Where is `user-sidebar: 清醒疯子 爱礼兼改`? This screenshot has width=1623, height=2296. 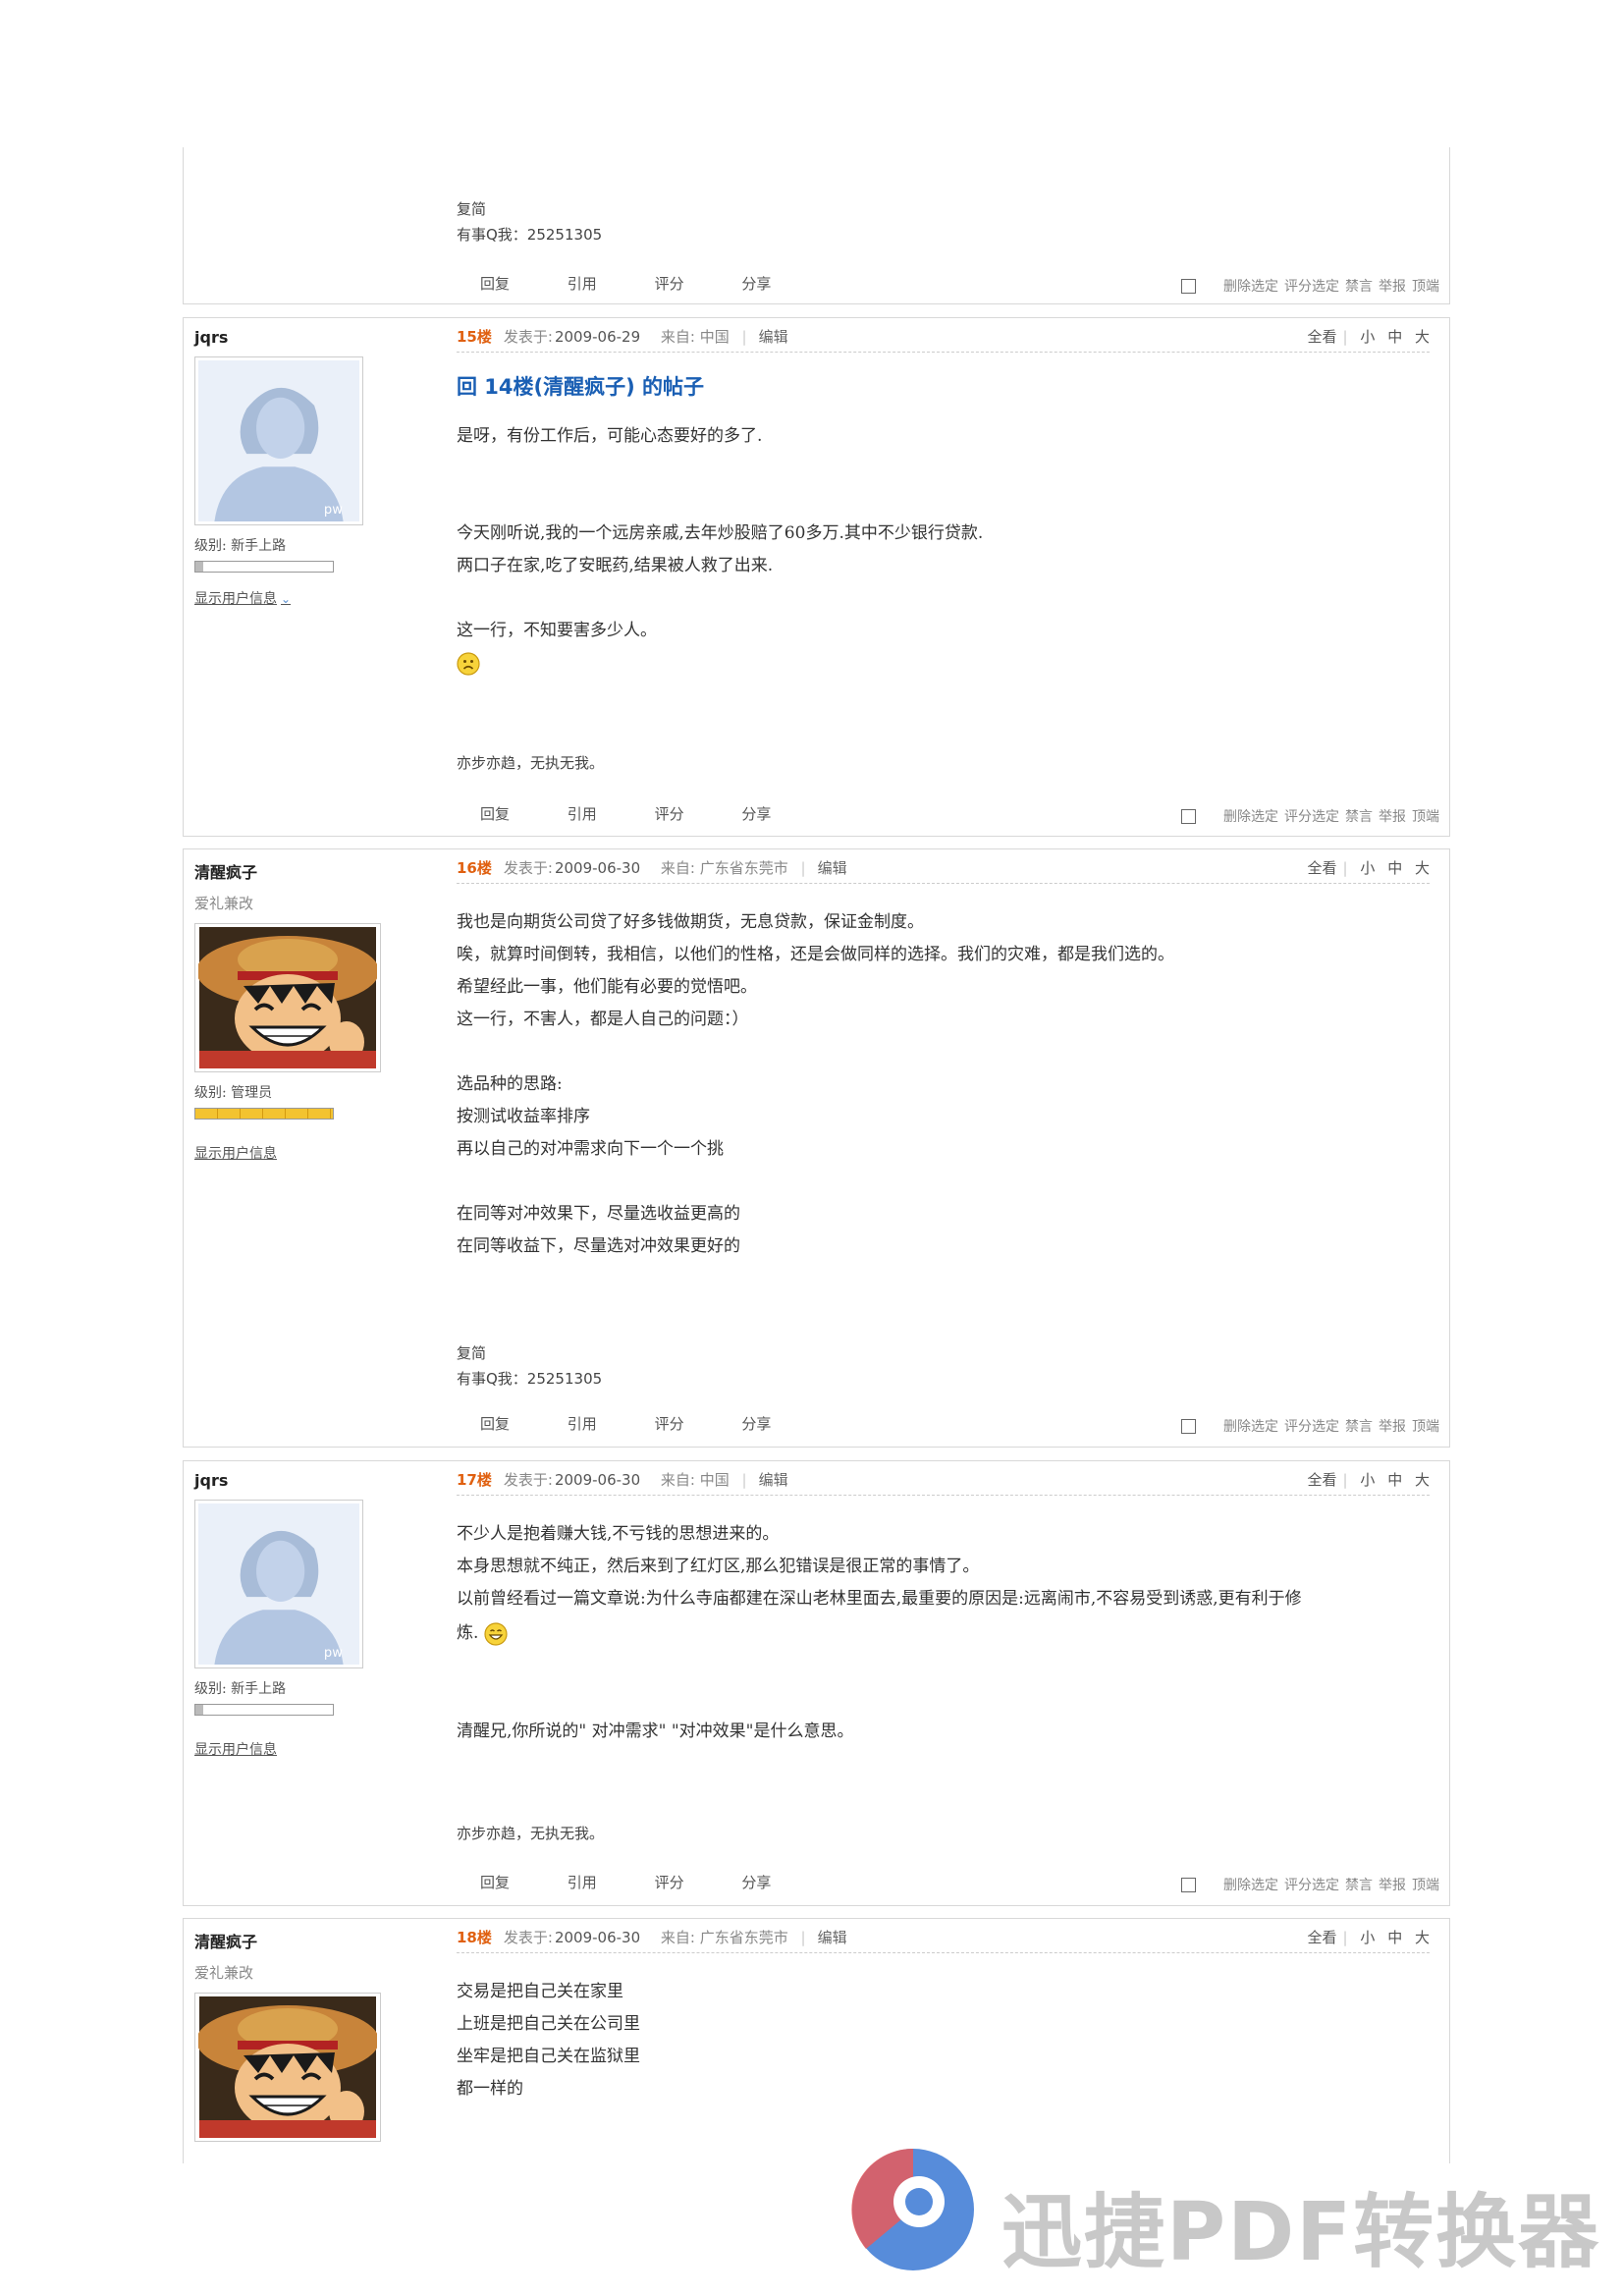 user-sidebar: 清醒疯子 爱礼兼改 is located at coordinates (287, 2035).